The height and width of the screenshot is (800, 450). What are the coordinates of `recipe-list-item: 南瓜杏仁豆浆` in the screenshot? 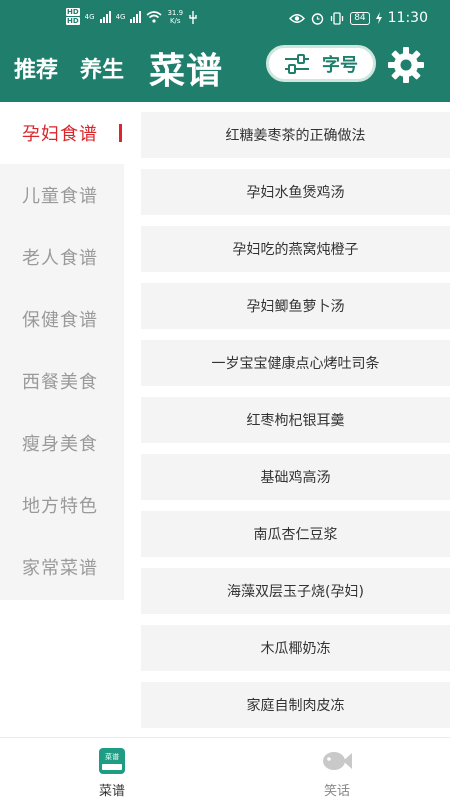 It's located at (295, 534).